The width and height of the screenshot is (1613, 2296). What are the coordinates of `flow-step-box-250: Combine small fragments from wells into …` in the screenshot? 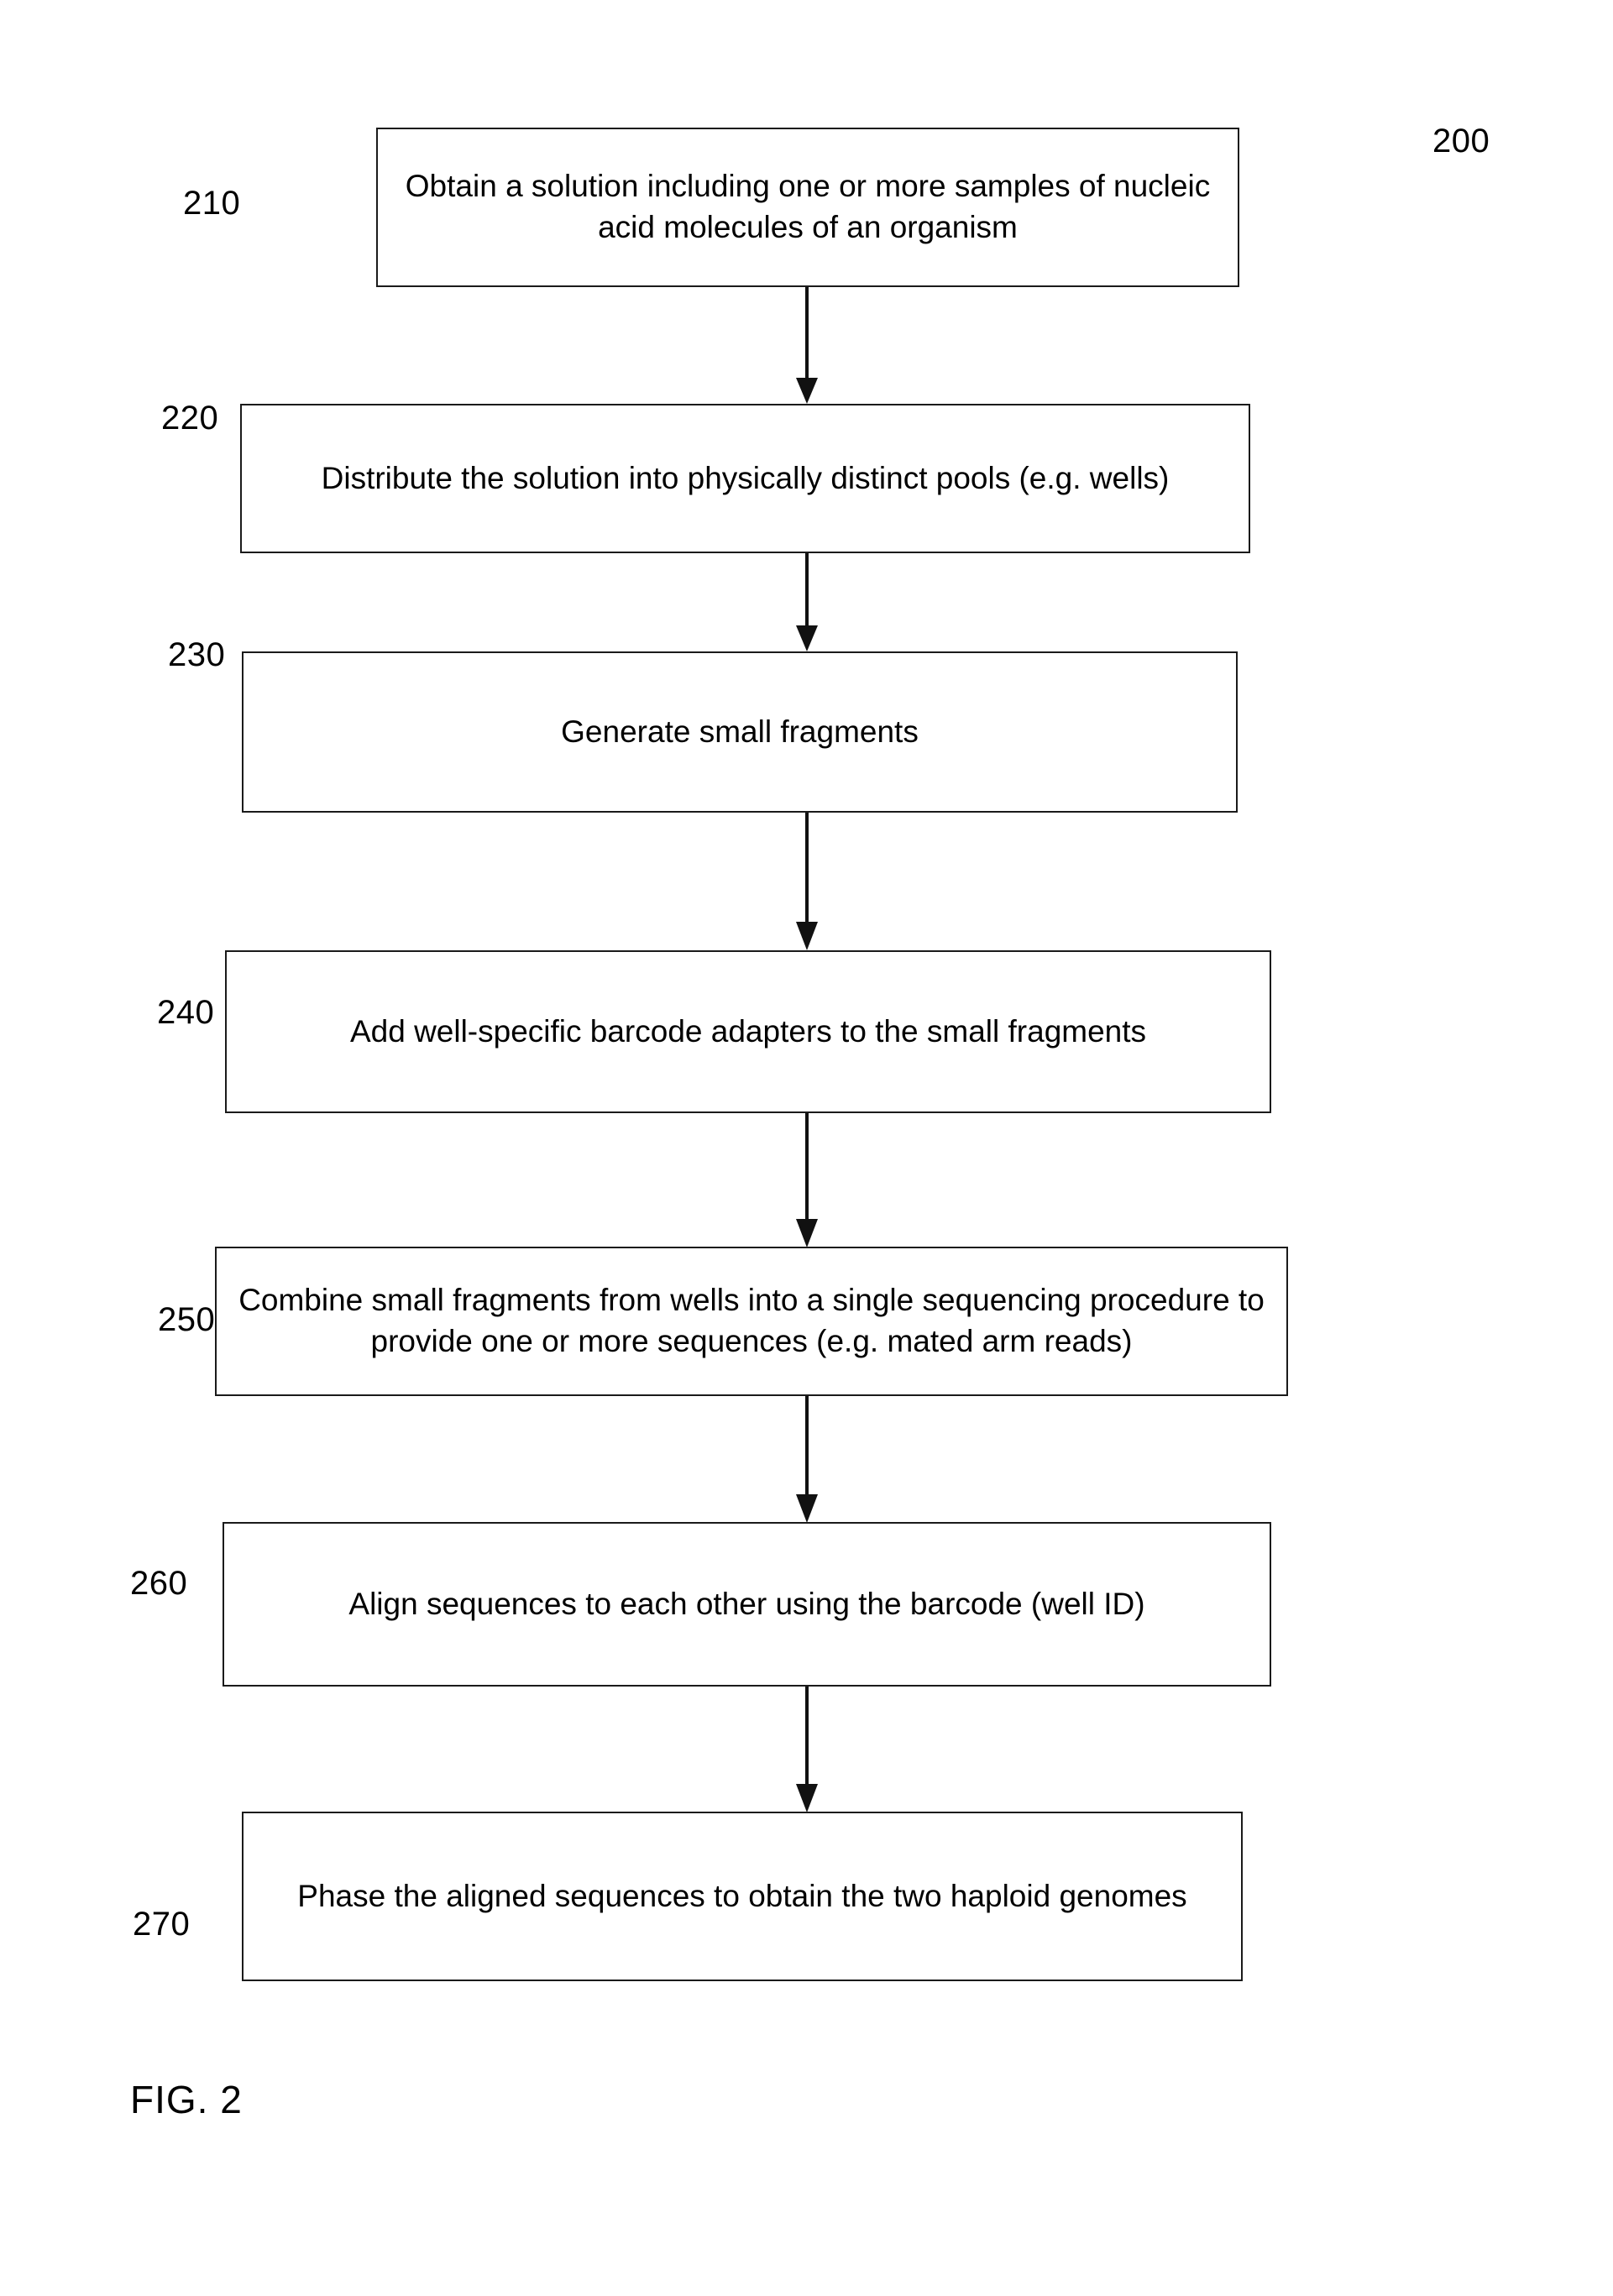 It's located at (751, 1321).